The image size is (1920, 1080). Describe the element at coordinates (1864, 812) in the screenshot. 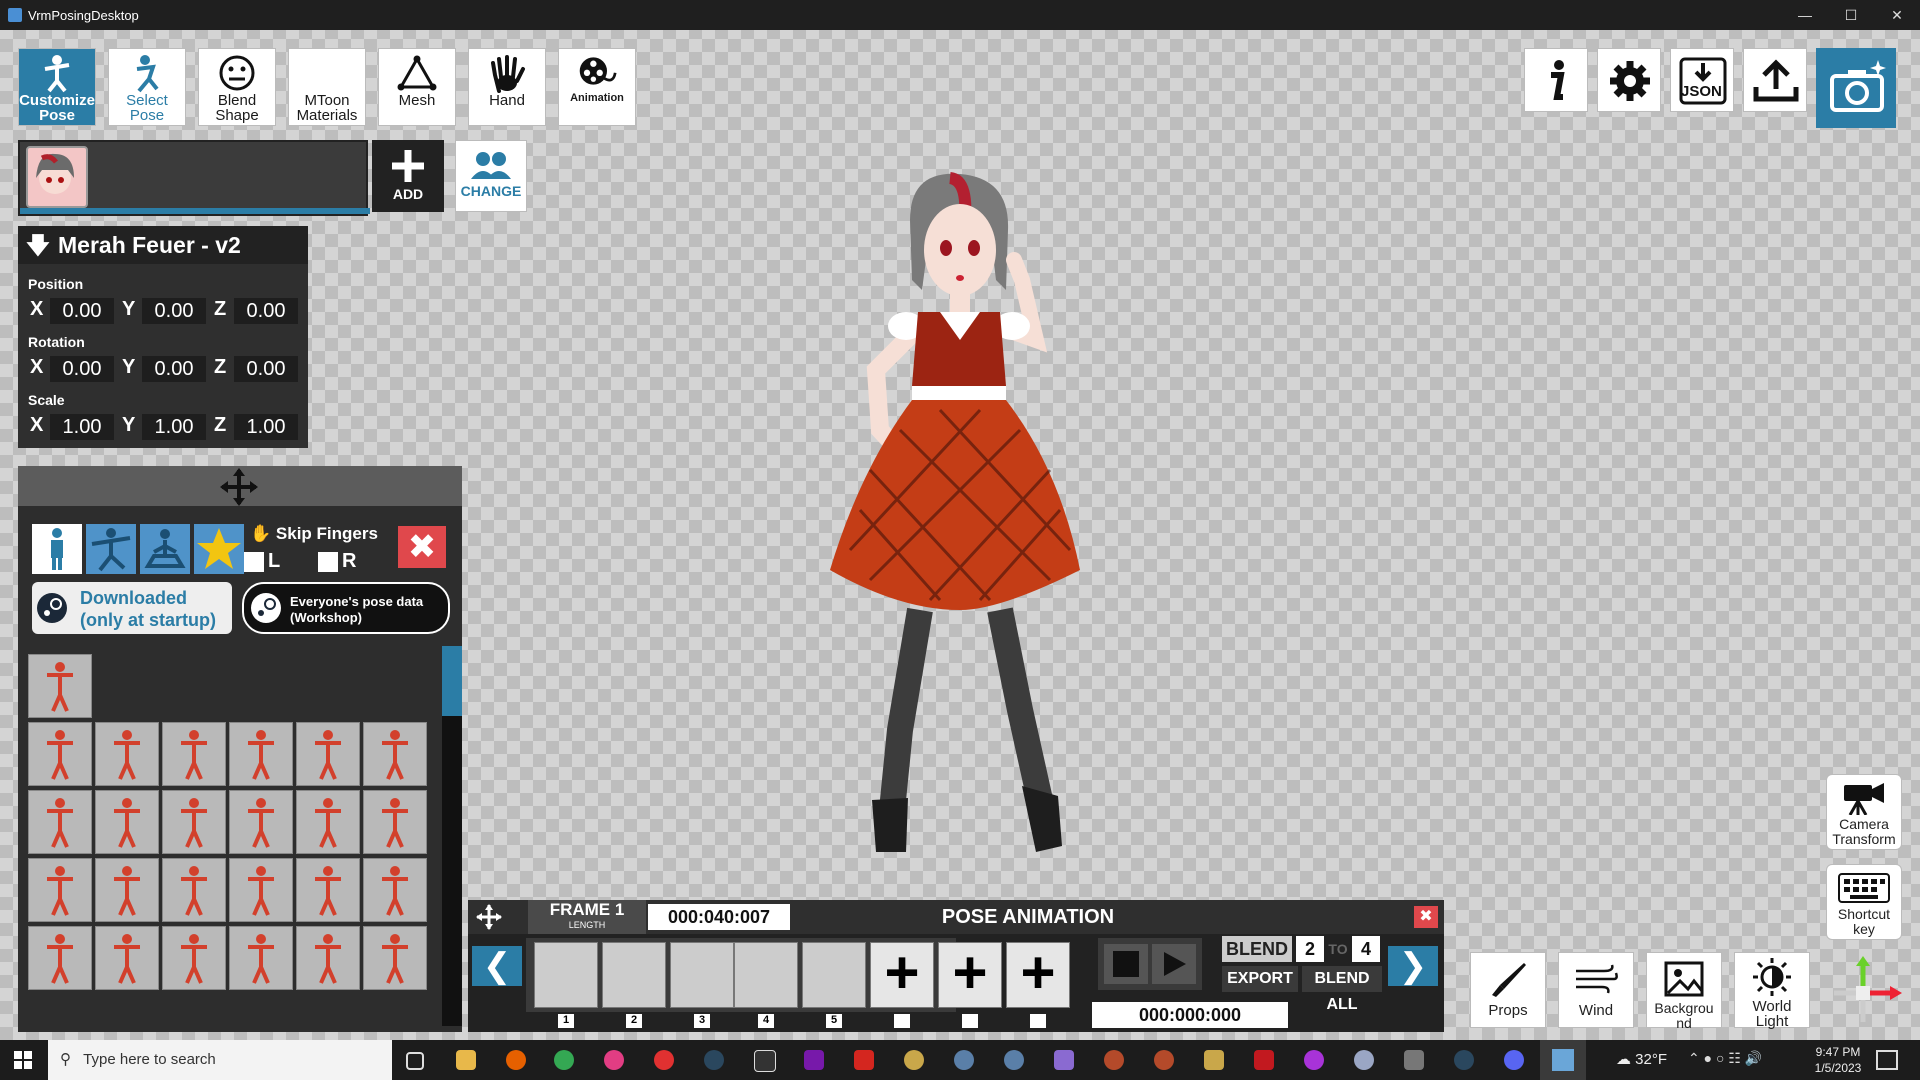

I see `camera-transform-button: Camera Transform` at that location.